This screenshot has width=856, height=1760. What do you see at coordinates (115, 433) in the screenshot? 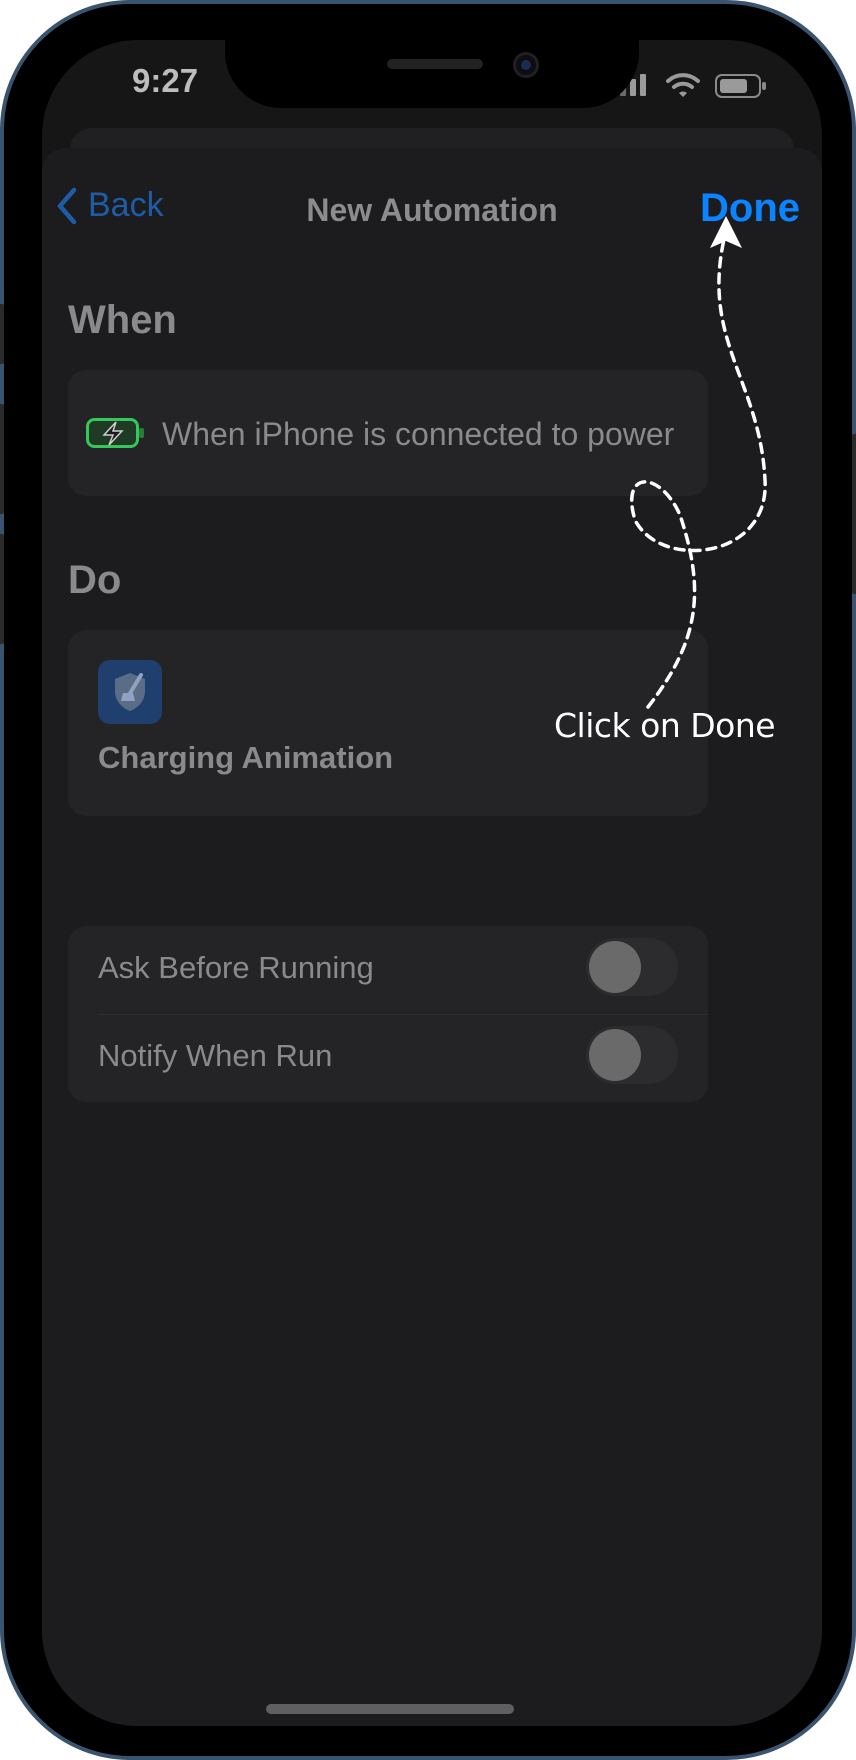
I see `charging-battery-icon` at bounding box center [115, 433].